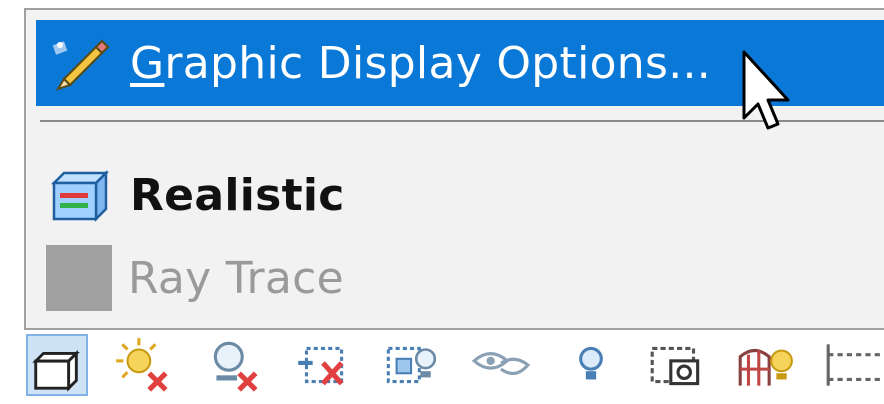 The height and width of the screenshot is (404, 884). I want to click on ray-trace-swatch-icon, so click(79, 278).